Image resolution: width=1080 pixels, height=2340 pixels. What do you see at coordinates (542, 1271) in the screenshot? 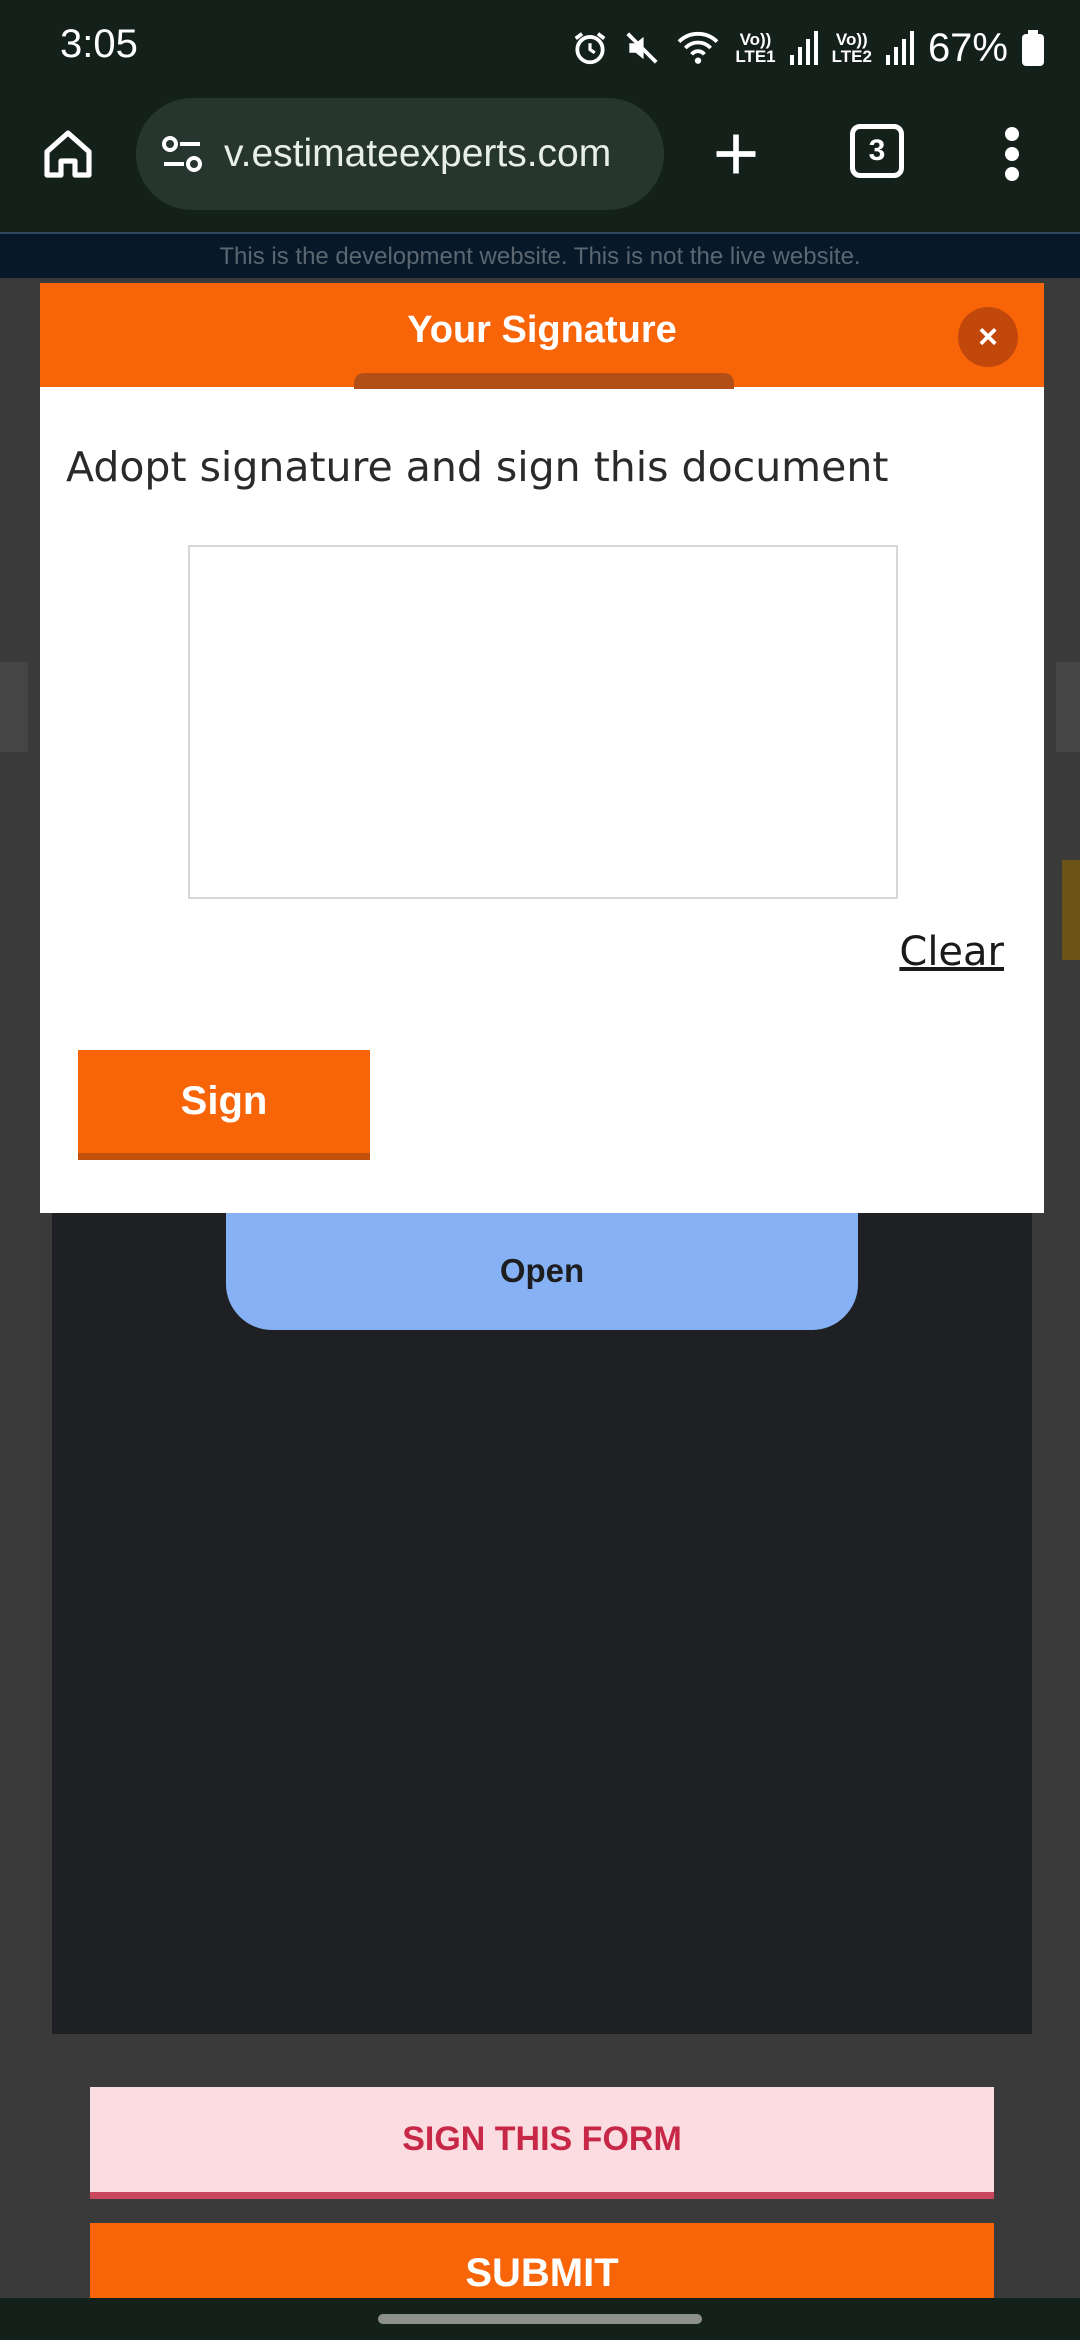
I see `open-button: Open` at bounding box center [542, 1271].